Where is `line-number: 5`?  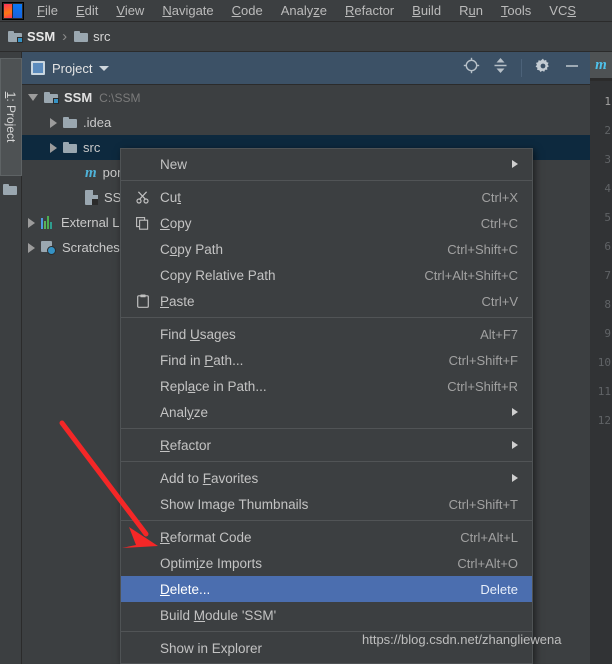
line-number: 5 is located at coordinates (607, 217).